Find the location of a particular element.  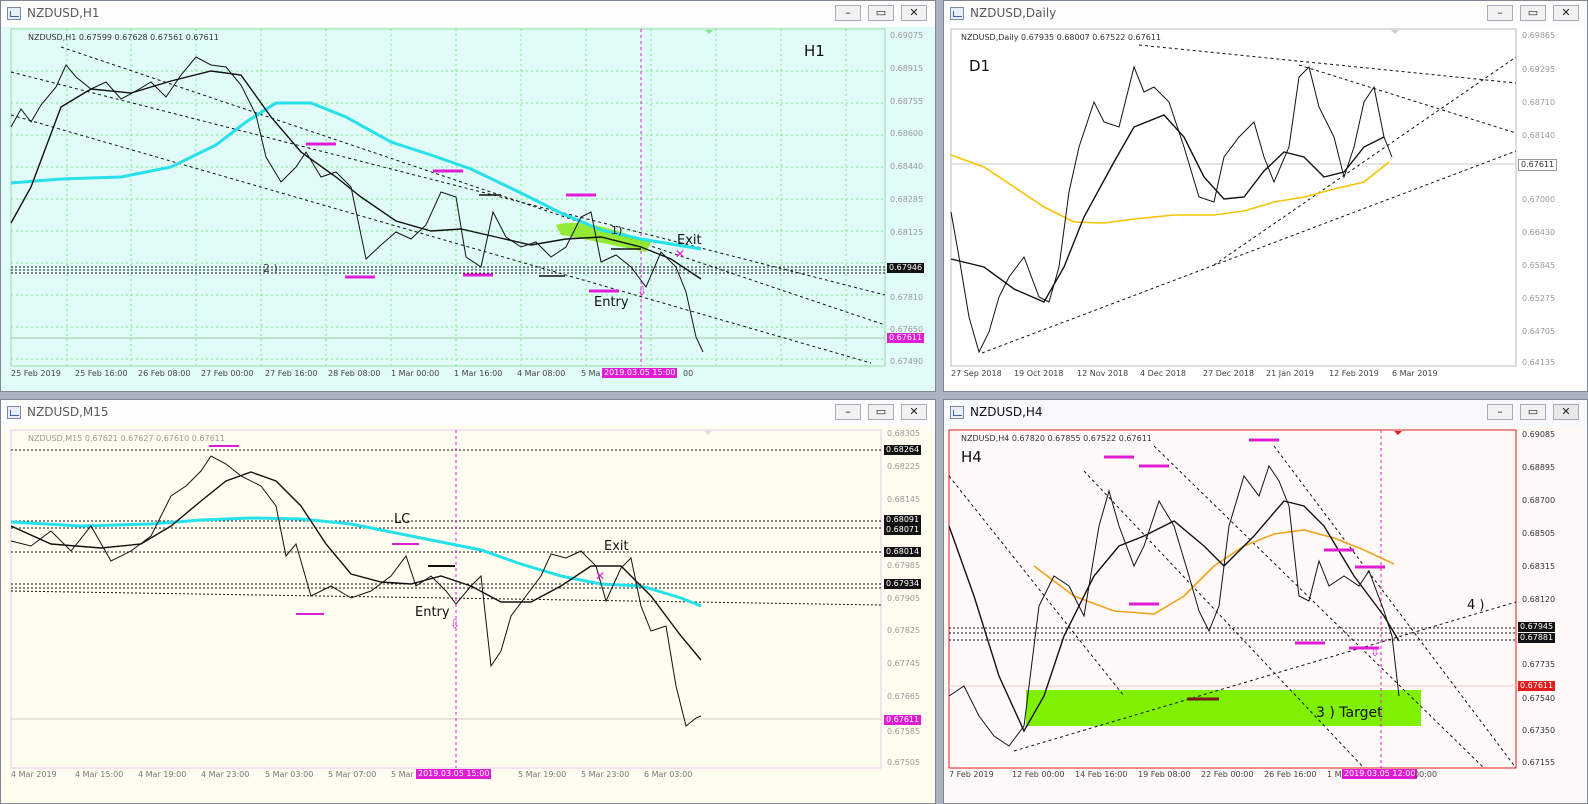

price-label: 0.69075 is located at coordinates (907, 35).